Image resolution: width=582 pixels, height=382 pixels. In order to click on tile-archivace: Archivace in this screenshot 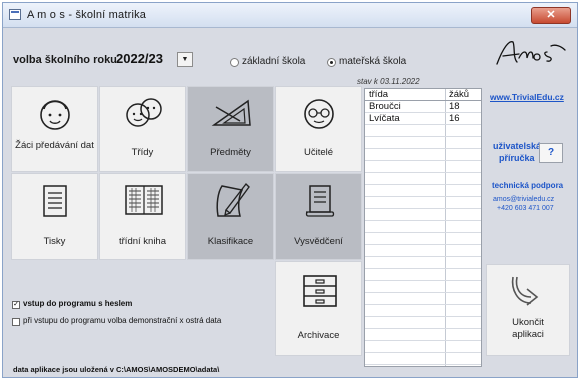, I will do `click(318, 308)`.